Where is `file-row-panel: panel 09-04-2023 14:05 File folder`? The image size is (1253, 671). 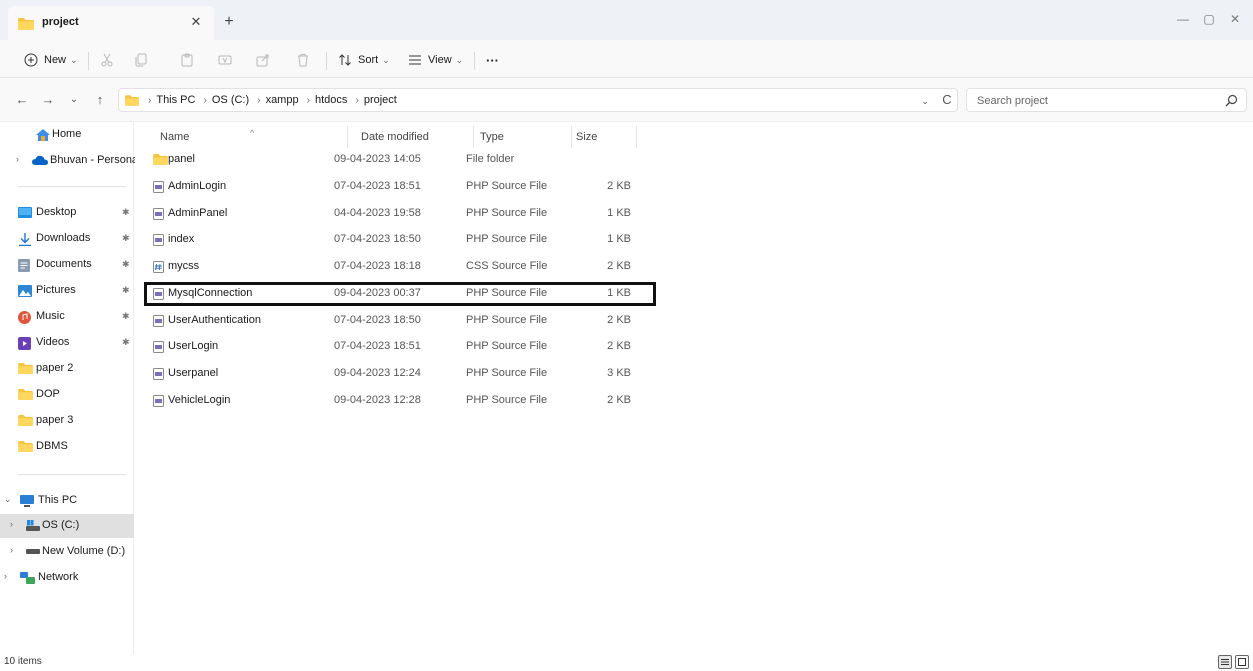
file-row-panel: panel 09-04-2023 14:05 File folder is located at coordinates (400, 160).